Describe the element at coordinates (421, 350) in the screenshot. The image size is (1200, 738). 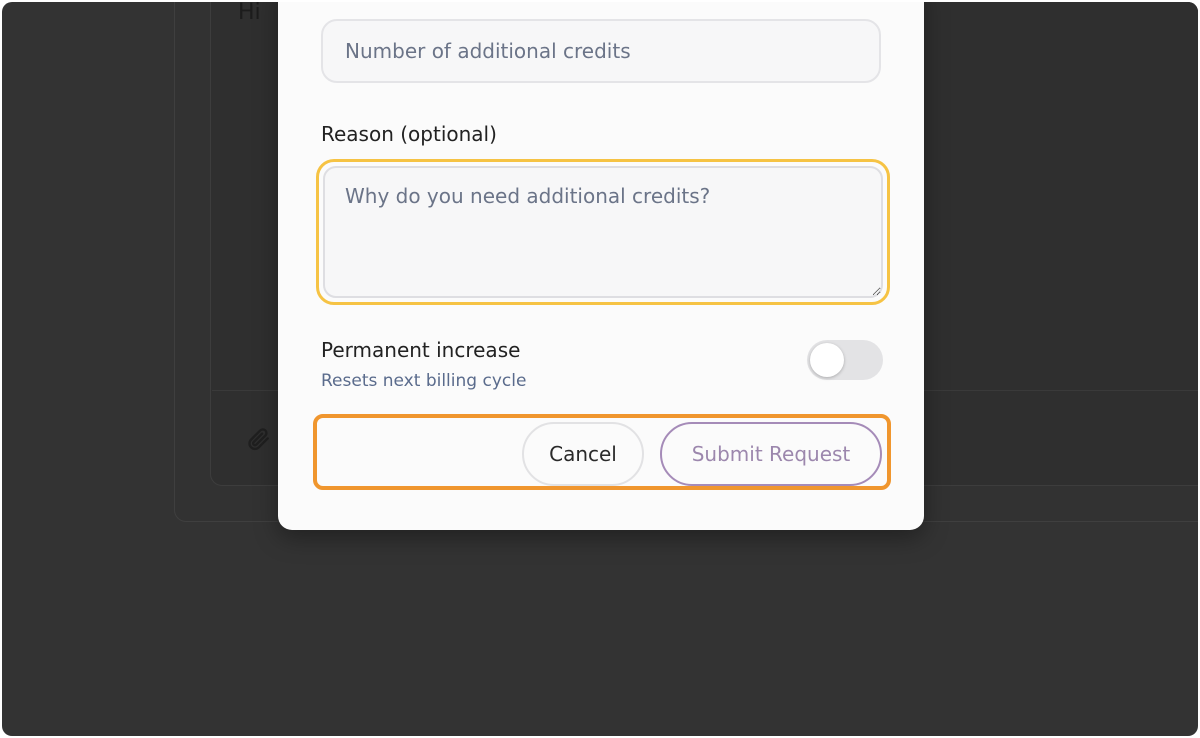
I see `permanent-increase-label: Permanent increase` at that location.